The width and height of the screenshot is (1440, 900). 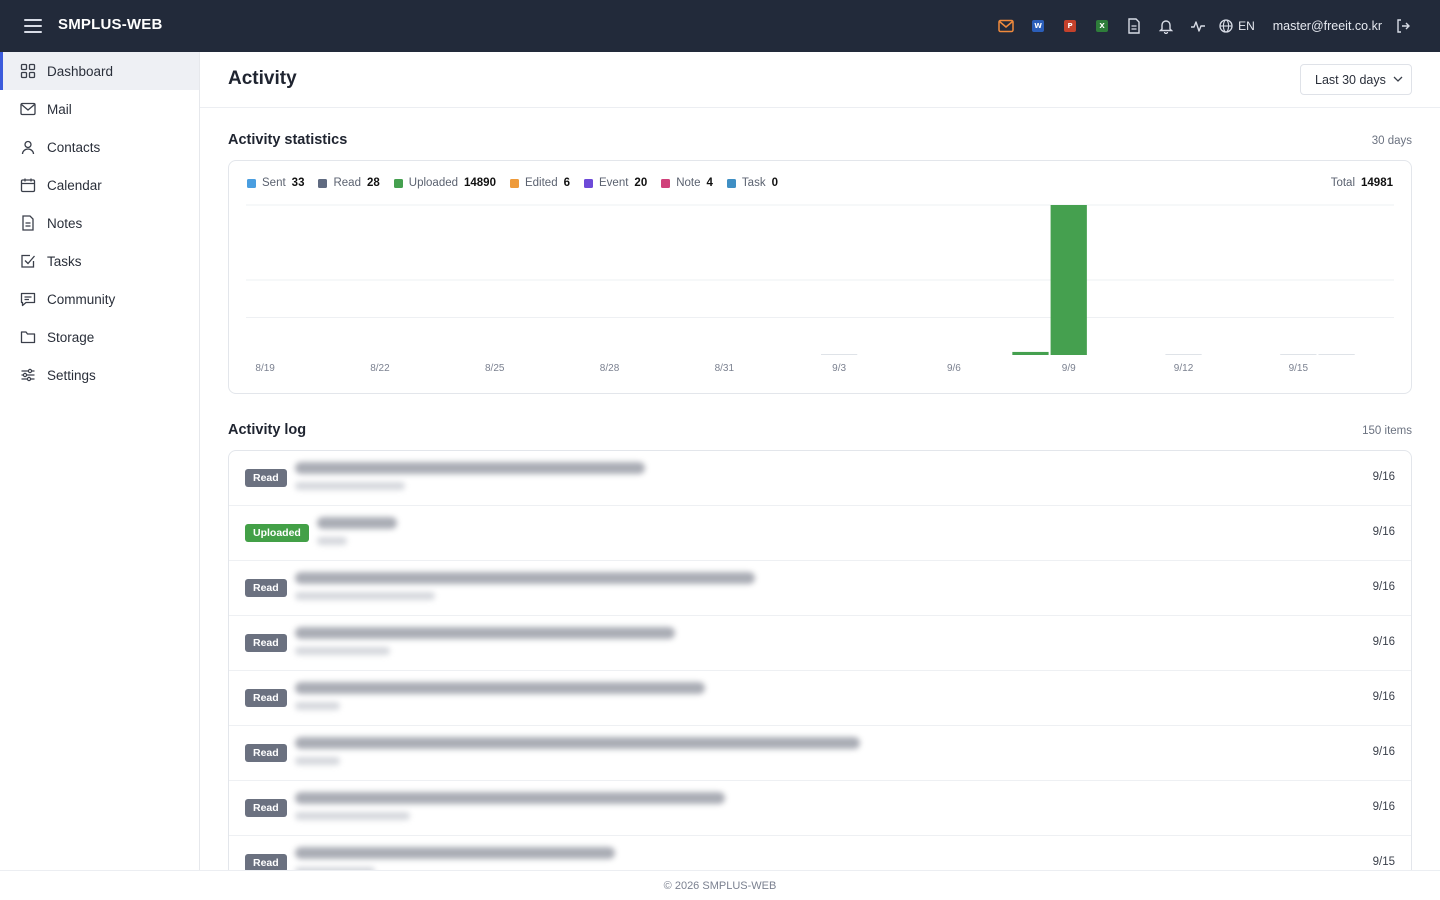 What do you see at coordinates (1217, 26) in the screenshot?
I see `topbar-actions: W P X EN master@freeit.co.kr` at bounding box center [1217, 26].